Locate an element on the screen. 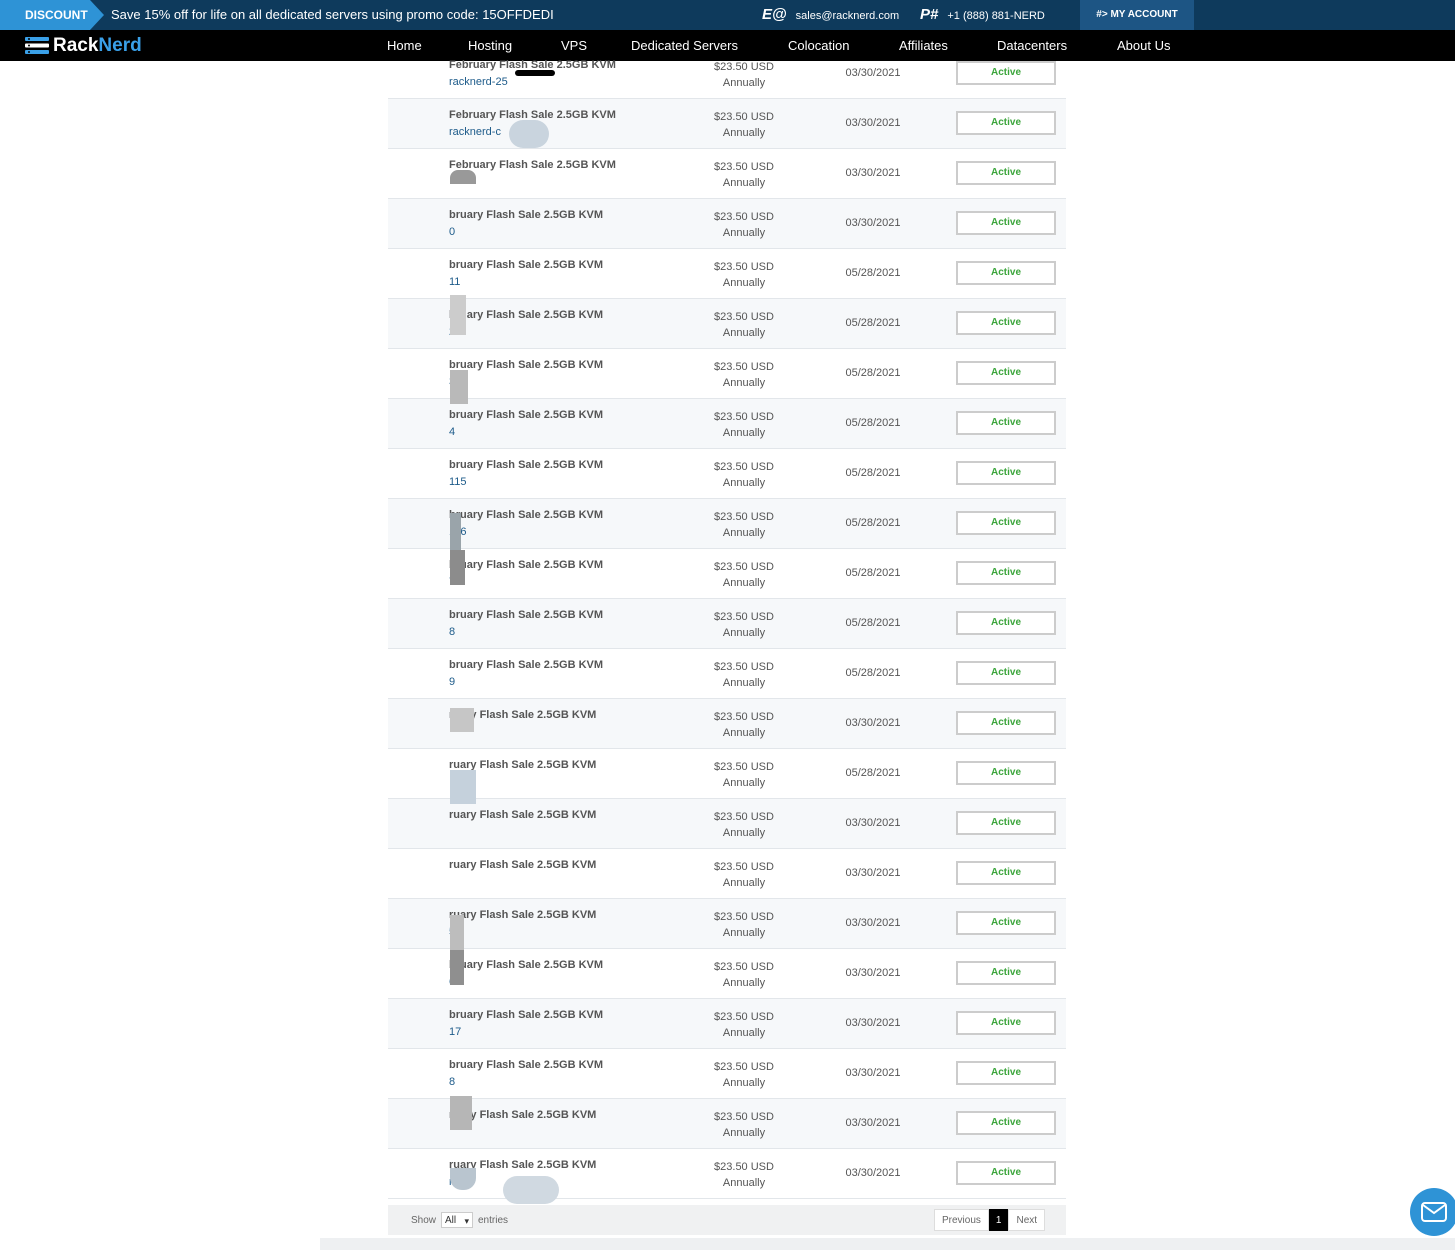 Image resolution: width=1455 pixels, height=1250 pixels. hostname-link: 11 is located at coordinates (454, 282).